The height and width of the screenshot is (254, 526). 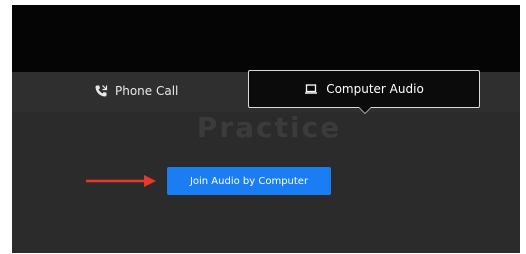 I want to click on practice-watermark: Practice, so click(x=269, y=127).